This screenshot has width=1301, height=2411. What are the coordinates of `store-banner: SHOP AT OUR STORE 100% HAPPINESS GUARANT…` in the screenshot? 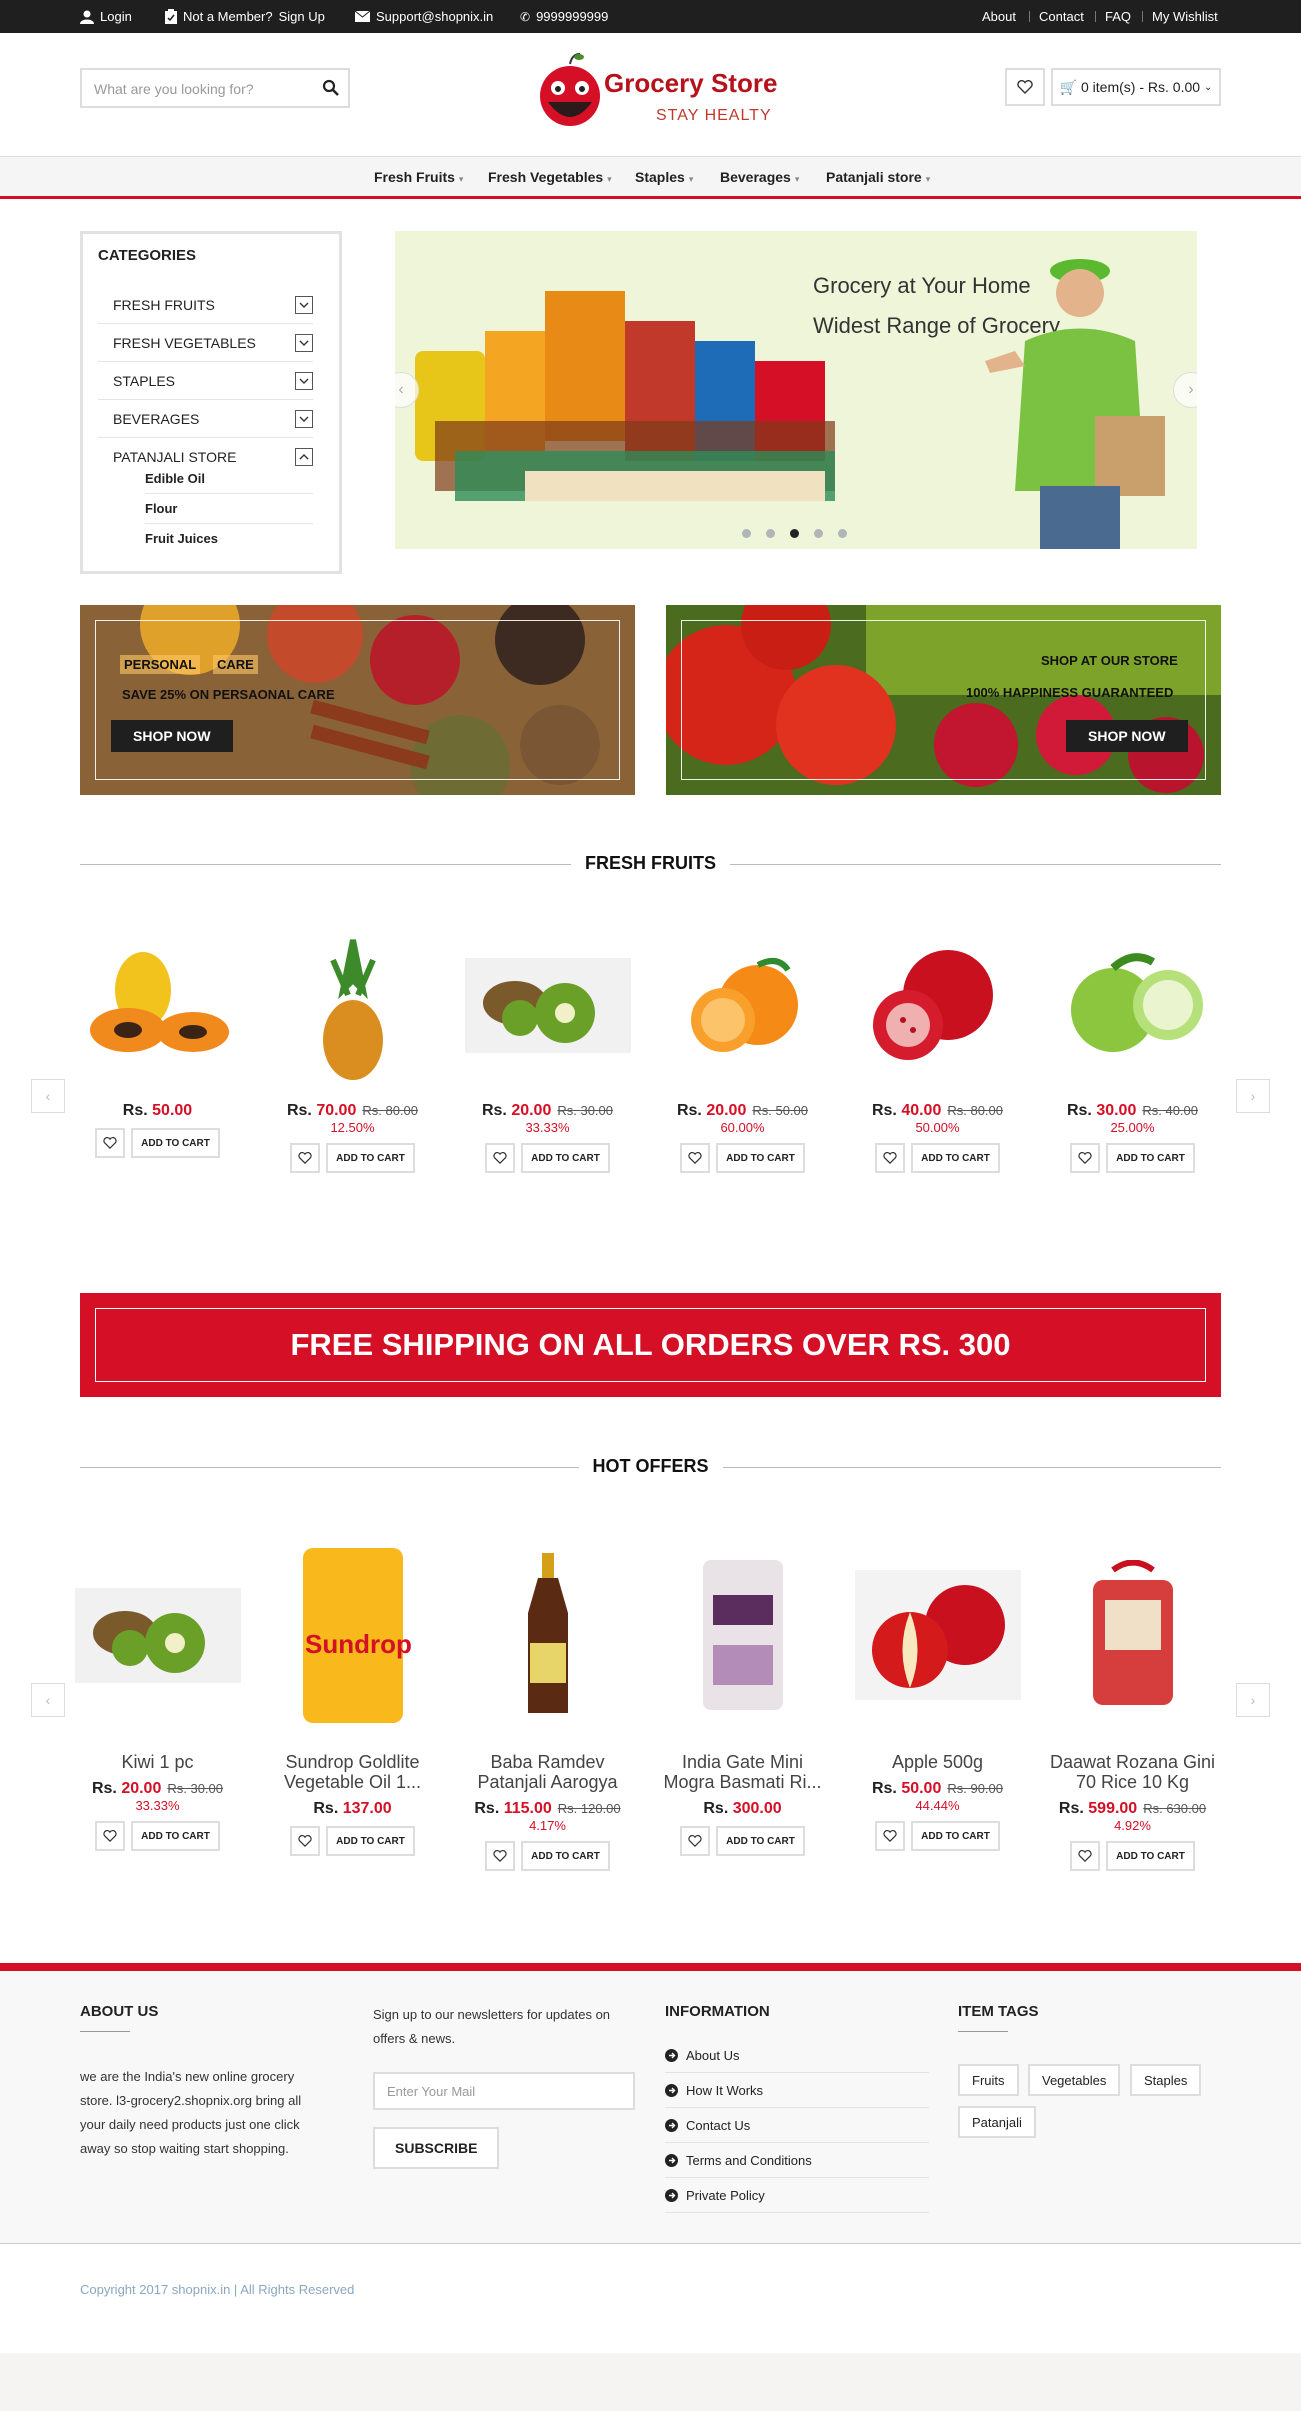 It's located at (943, 700).